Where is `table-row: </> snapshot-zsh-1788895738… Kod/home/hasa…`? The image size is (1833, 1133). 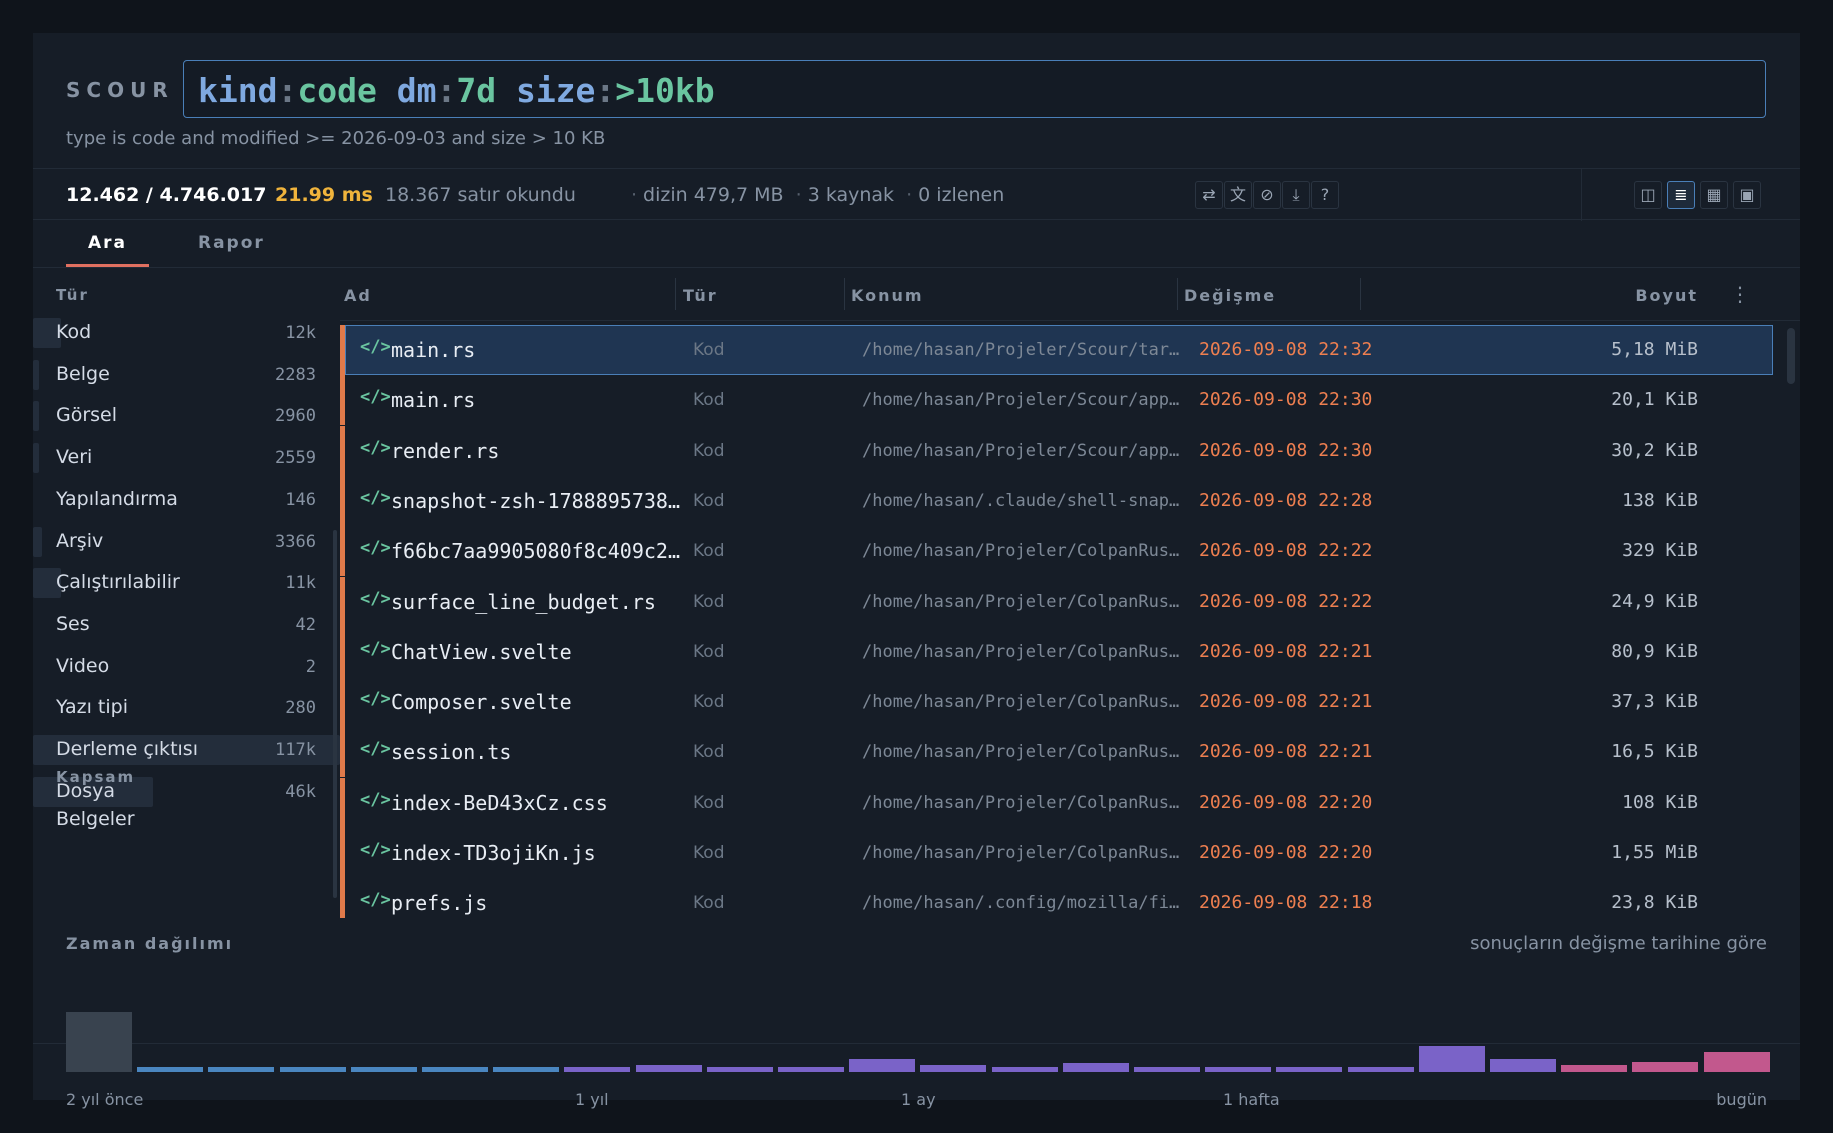
table-row: </> snapshot-zsh-1788895738… Kod/home/hasa… is located at coordinates (1070, 500).